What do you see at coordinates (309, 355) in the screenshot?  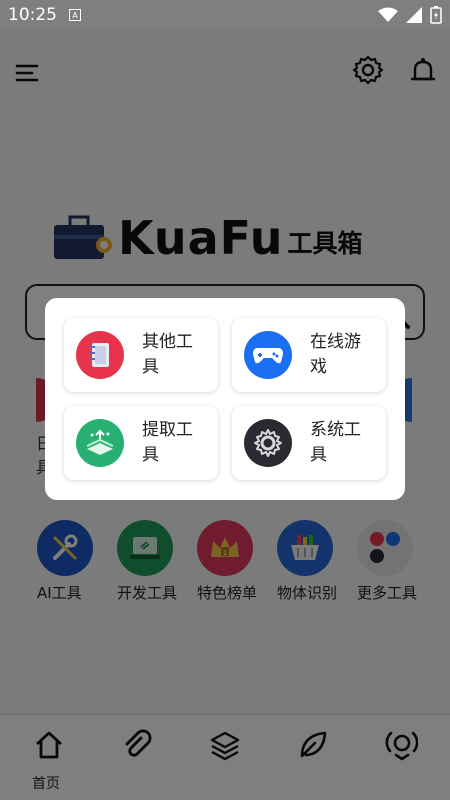 I see `dialog-item-online-games: 在线游戏` at bounding box center [309, 355].